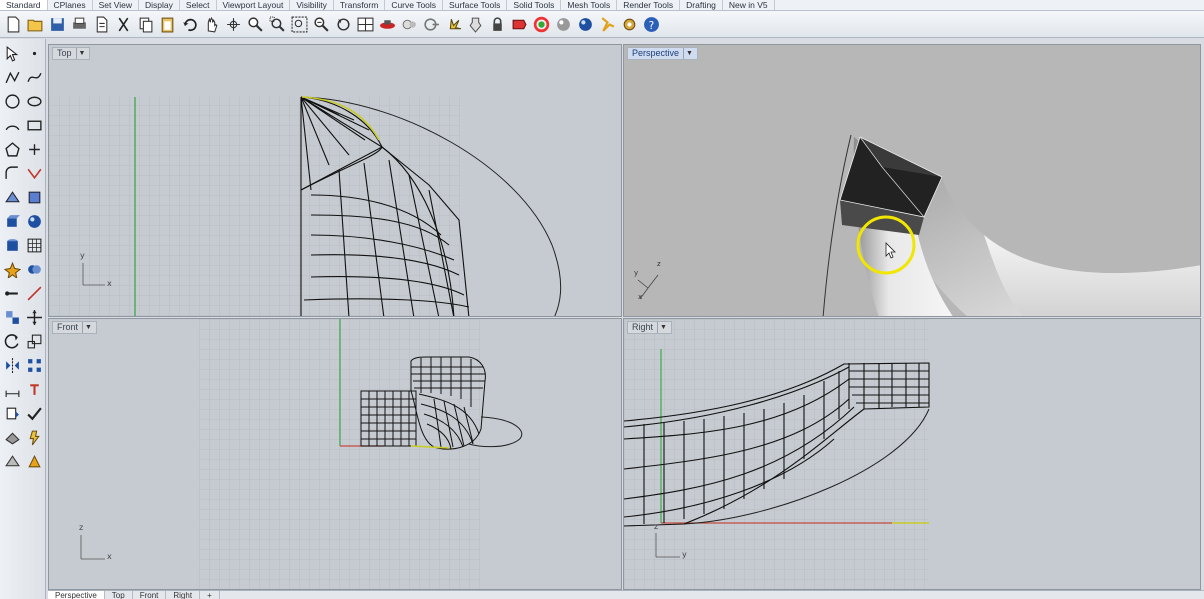 The height and width of the screenshot is (599, 1204). Describe the element at coordinates (34, 173) in the screenshot. I see `trim-curve-icon` at that location.